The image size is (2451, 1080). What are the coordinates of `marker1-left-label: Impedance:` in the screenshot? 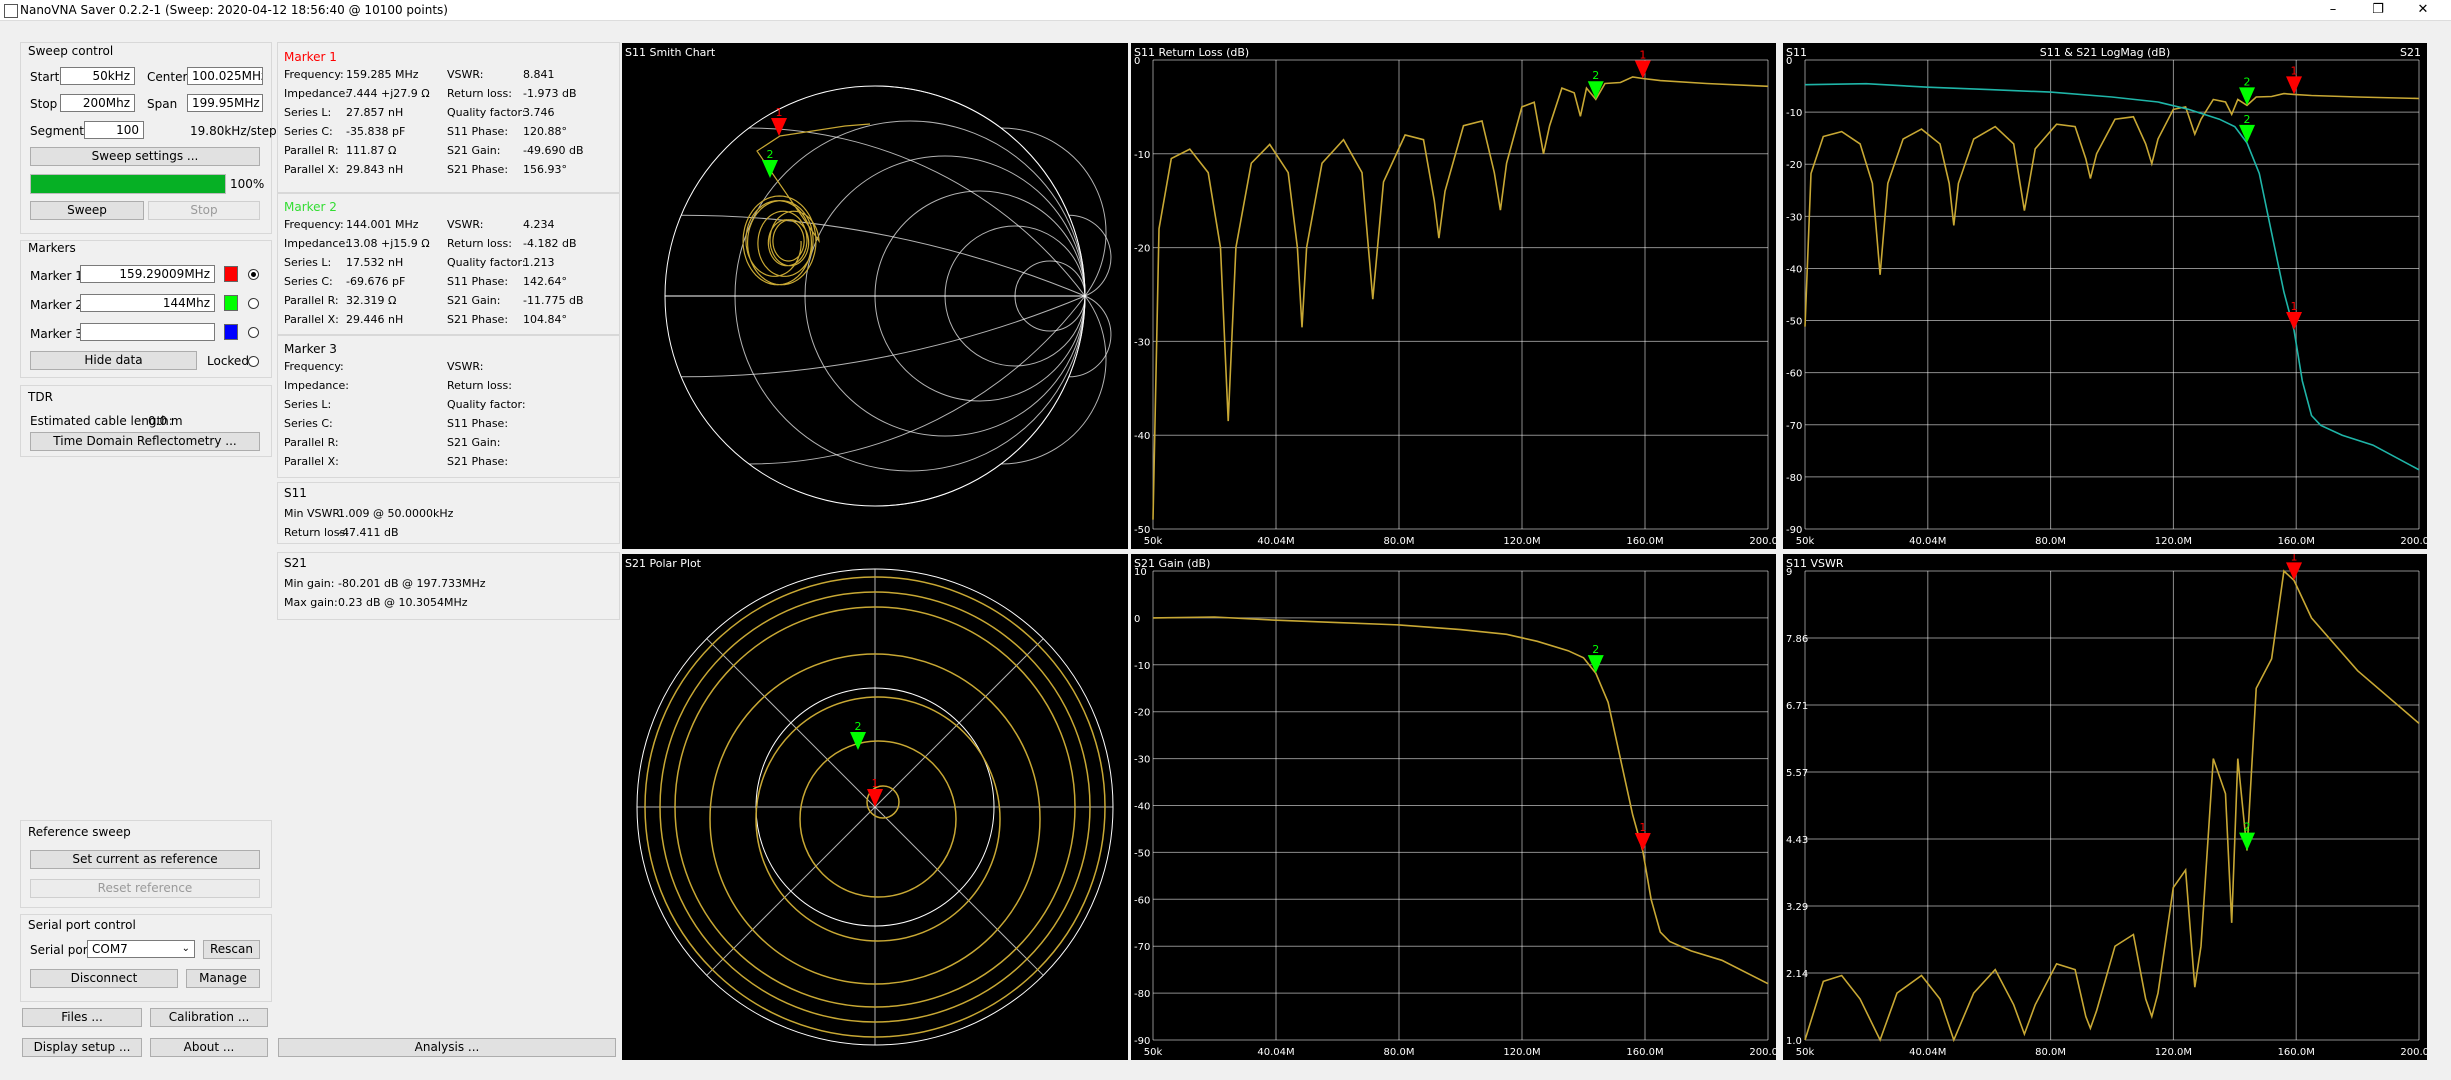 It's located at (316, 93).